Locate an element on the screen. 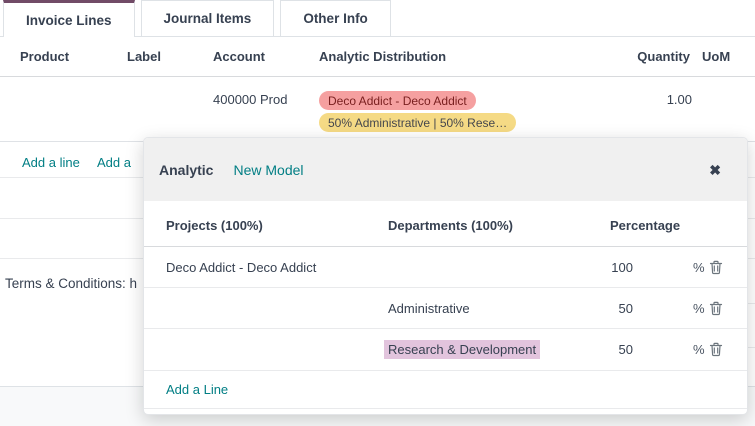  analytic-popup-header: Analytic New Model ✖ is located at coordinates (445, 169).